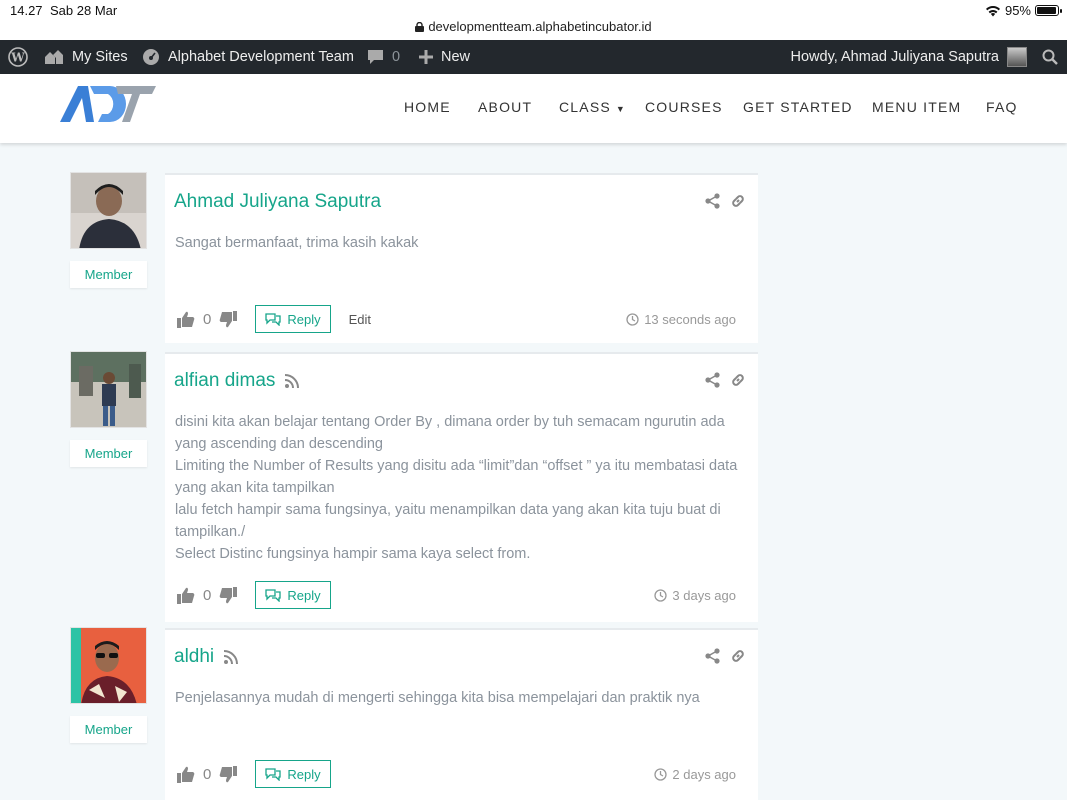 This screenshot has width=1067, height=800. What do you see at coordinates (427, 107) in the screenshot?
I see `nav-home: HOME` at bounding box center [427, 107].